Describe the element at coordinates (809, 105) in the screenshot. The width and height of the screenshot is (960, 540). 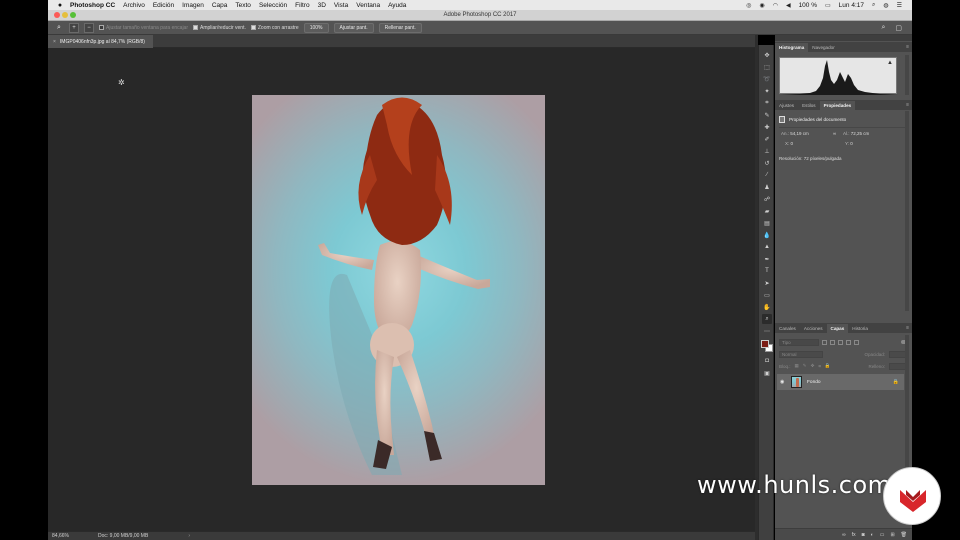
I see `tab-estilos: Estilos` at that location.